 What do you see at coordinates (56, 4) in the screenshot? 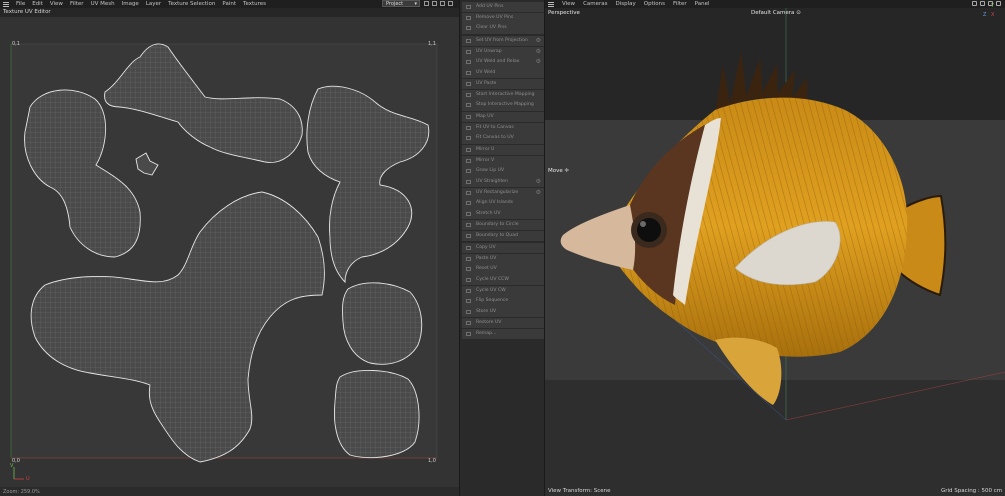
I see `uv-menu-view: View` at bounding box center [56, 4].